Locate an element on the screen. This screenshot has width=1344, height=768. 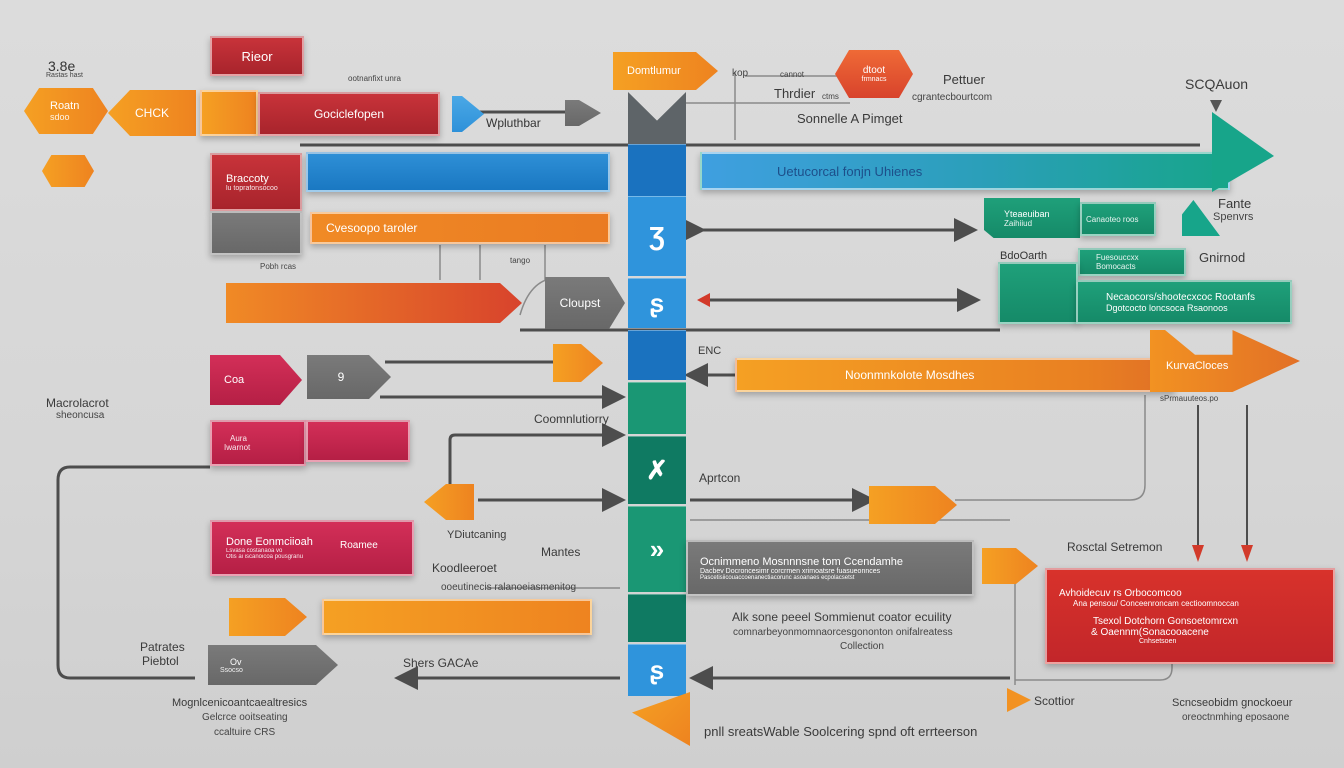
green-box-1-title: Yteaeuiban is located at coordinates (1027, 213).